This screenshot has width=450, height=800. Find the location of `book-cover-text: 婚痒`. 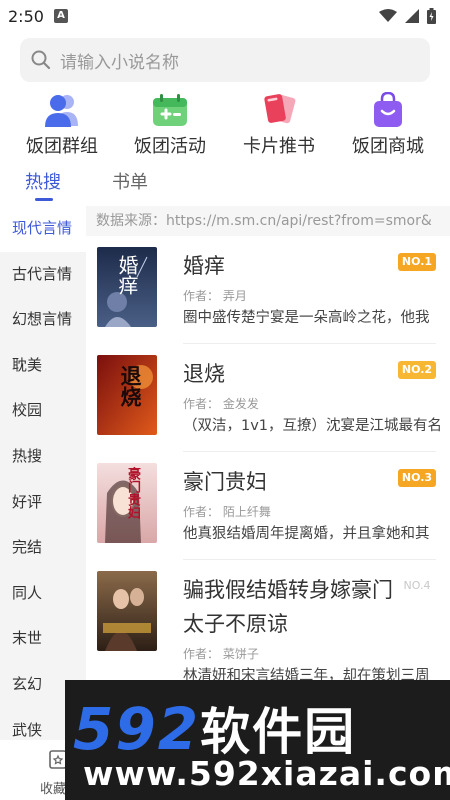

book-cover-text: 婚痒 is located at coordinates (127, 275).